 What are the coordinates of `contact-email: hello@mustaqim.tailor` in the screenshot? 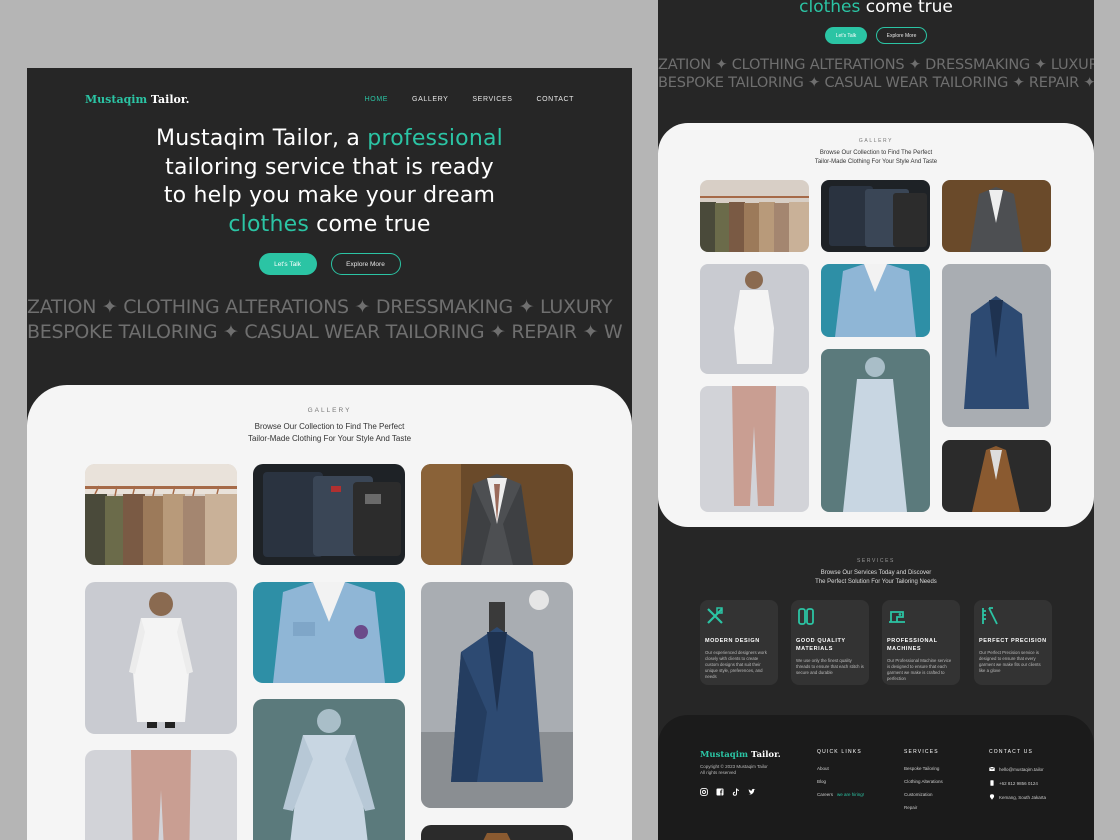 It's located at (1017, 769).